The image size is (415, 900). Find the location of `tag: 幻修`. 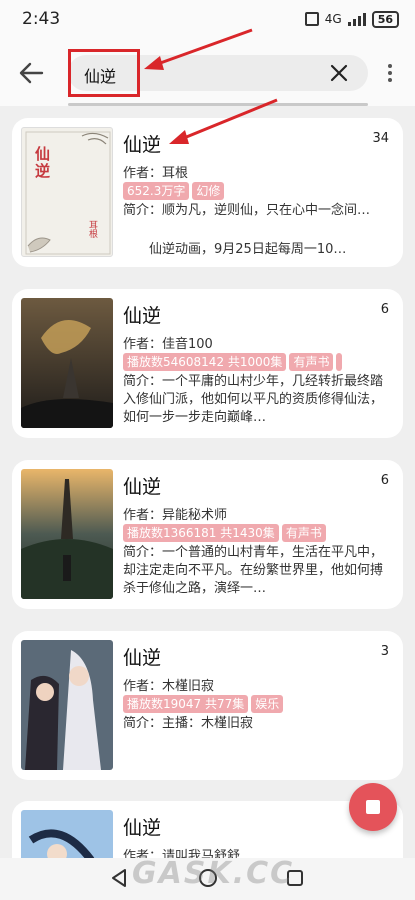

tag: 幻修 is located at coordinates (208, 191).